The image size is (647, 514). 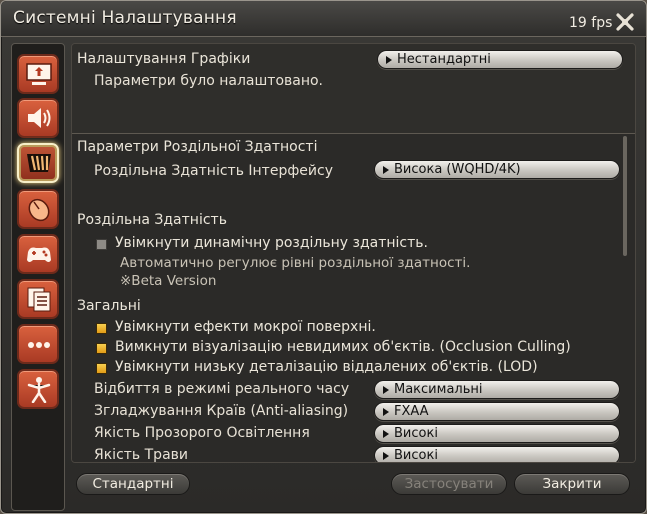 What do you see at coordinates (221, 411) in the screenshot?
I see `setting-label: Згладжування Країв (Anti-aliasing)` at bounding box center [221, 411].